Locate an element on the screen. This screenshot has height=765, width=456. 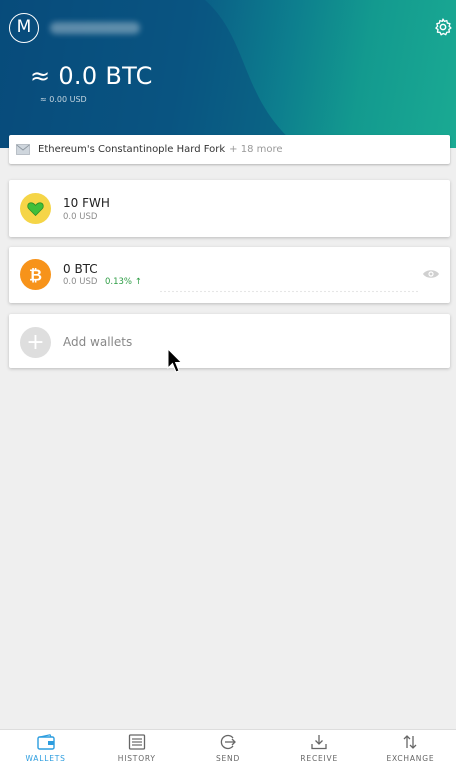
mail-icon is located at coordinates (23, 149).